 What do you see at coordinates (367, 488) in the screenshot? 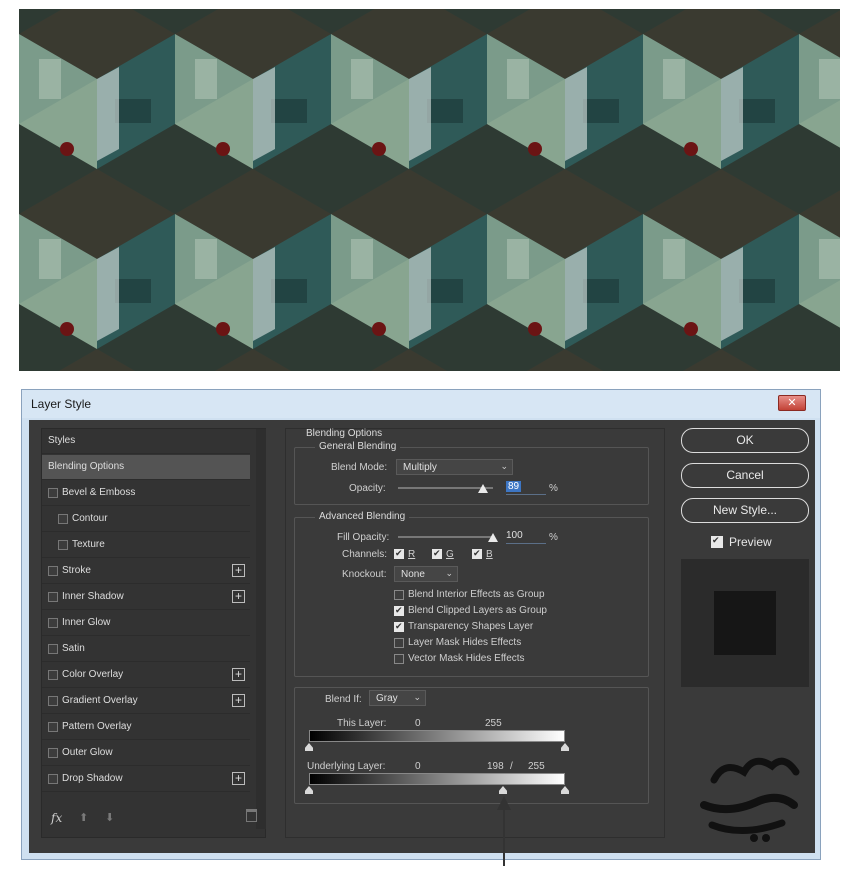
I see `opacity-label: Opacity:` at bounding box center [367, 488].